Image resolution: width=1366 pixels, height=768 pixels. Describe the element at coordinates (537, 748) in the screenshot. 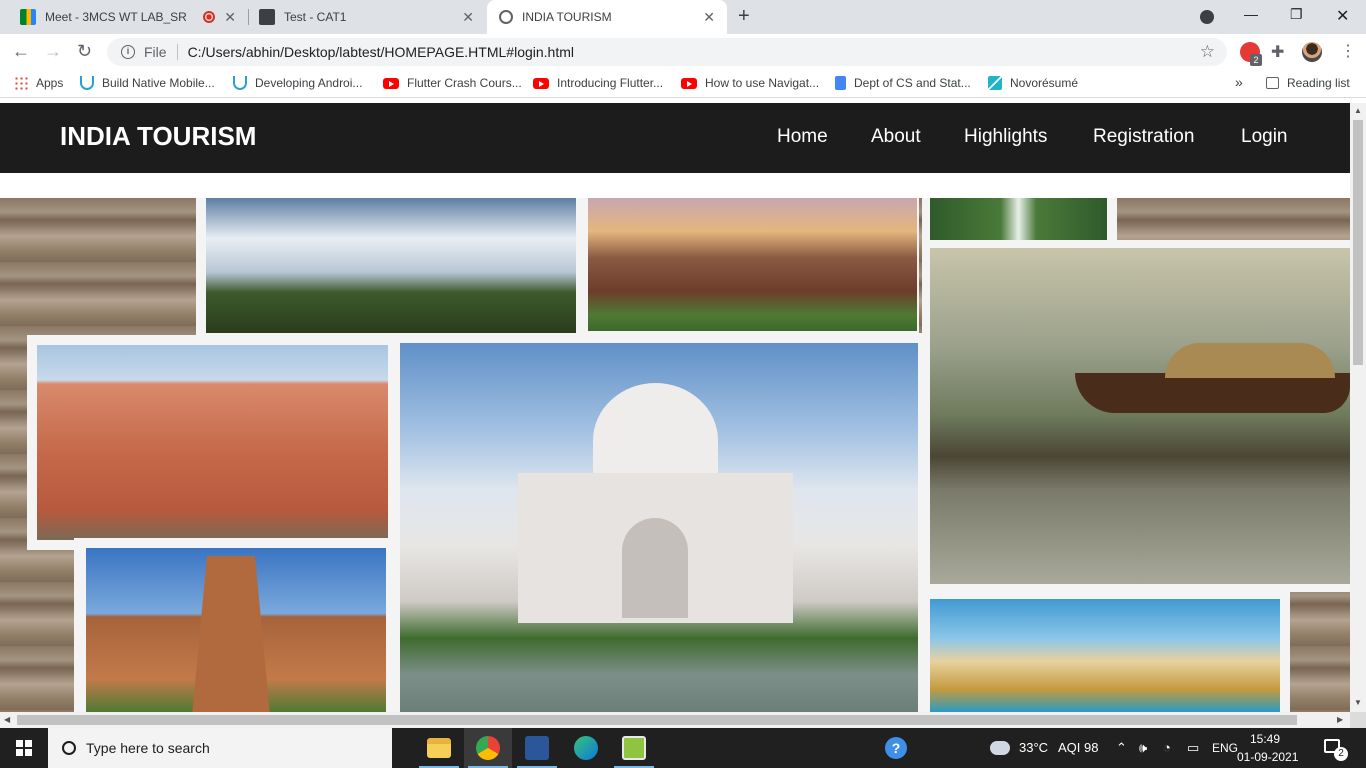

I see `taskbar-word` at that location.